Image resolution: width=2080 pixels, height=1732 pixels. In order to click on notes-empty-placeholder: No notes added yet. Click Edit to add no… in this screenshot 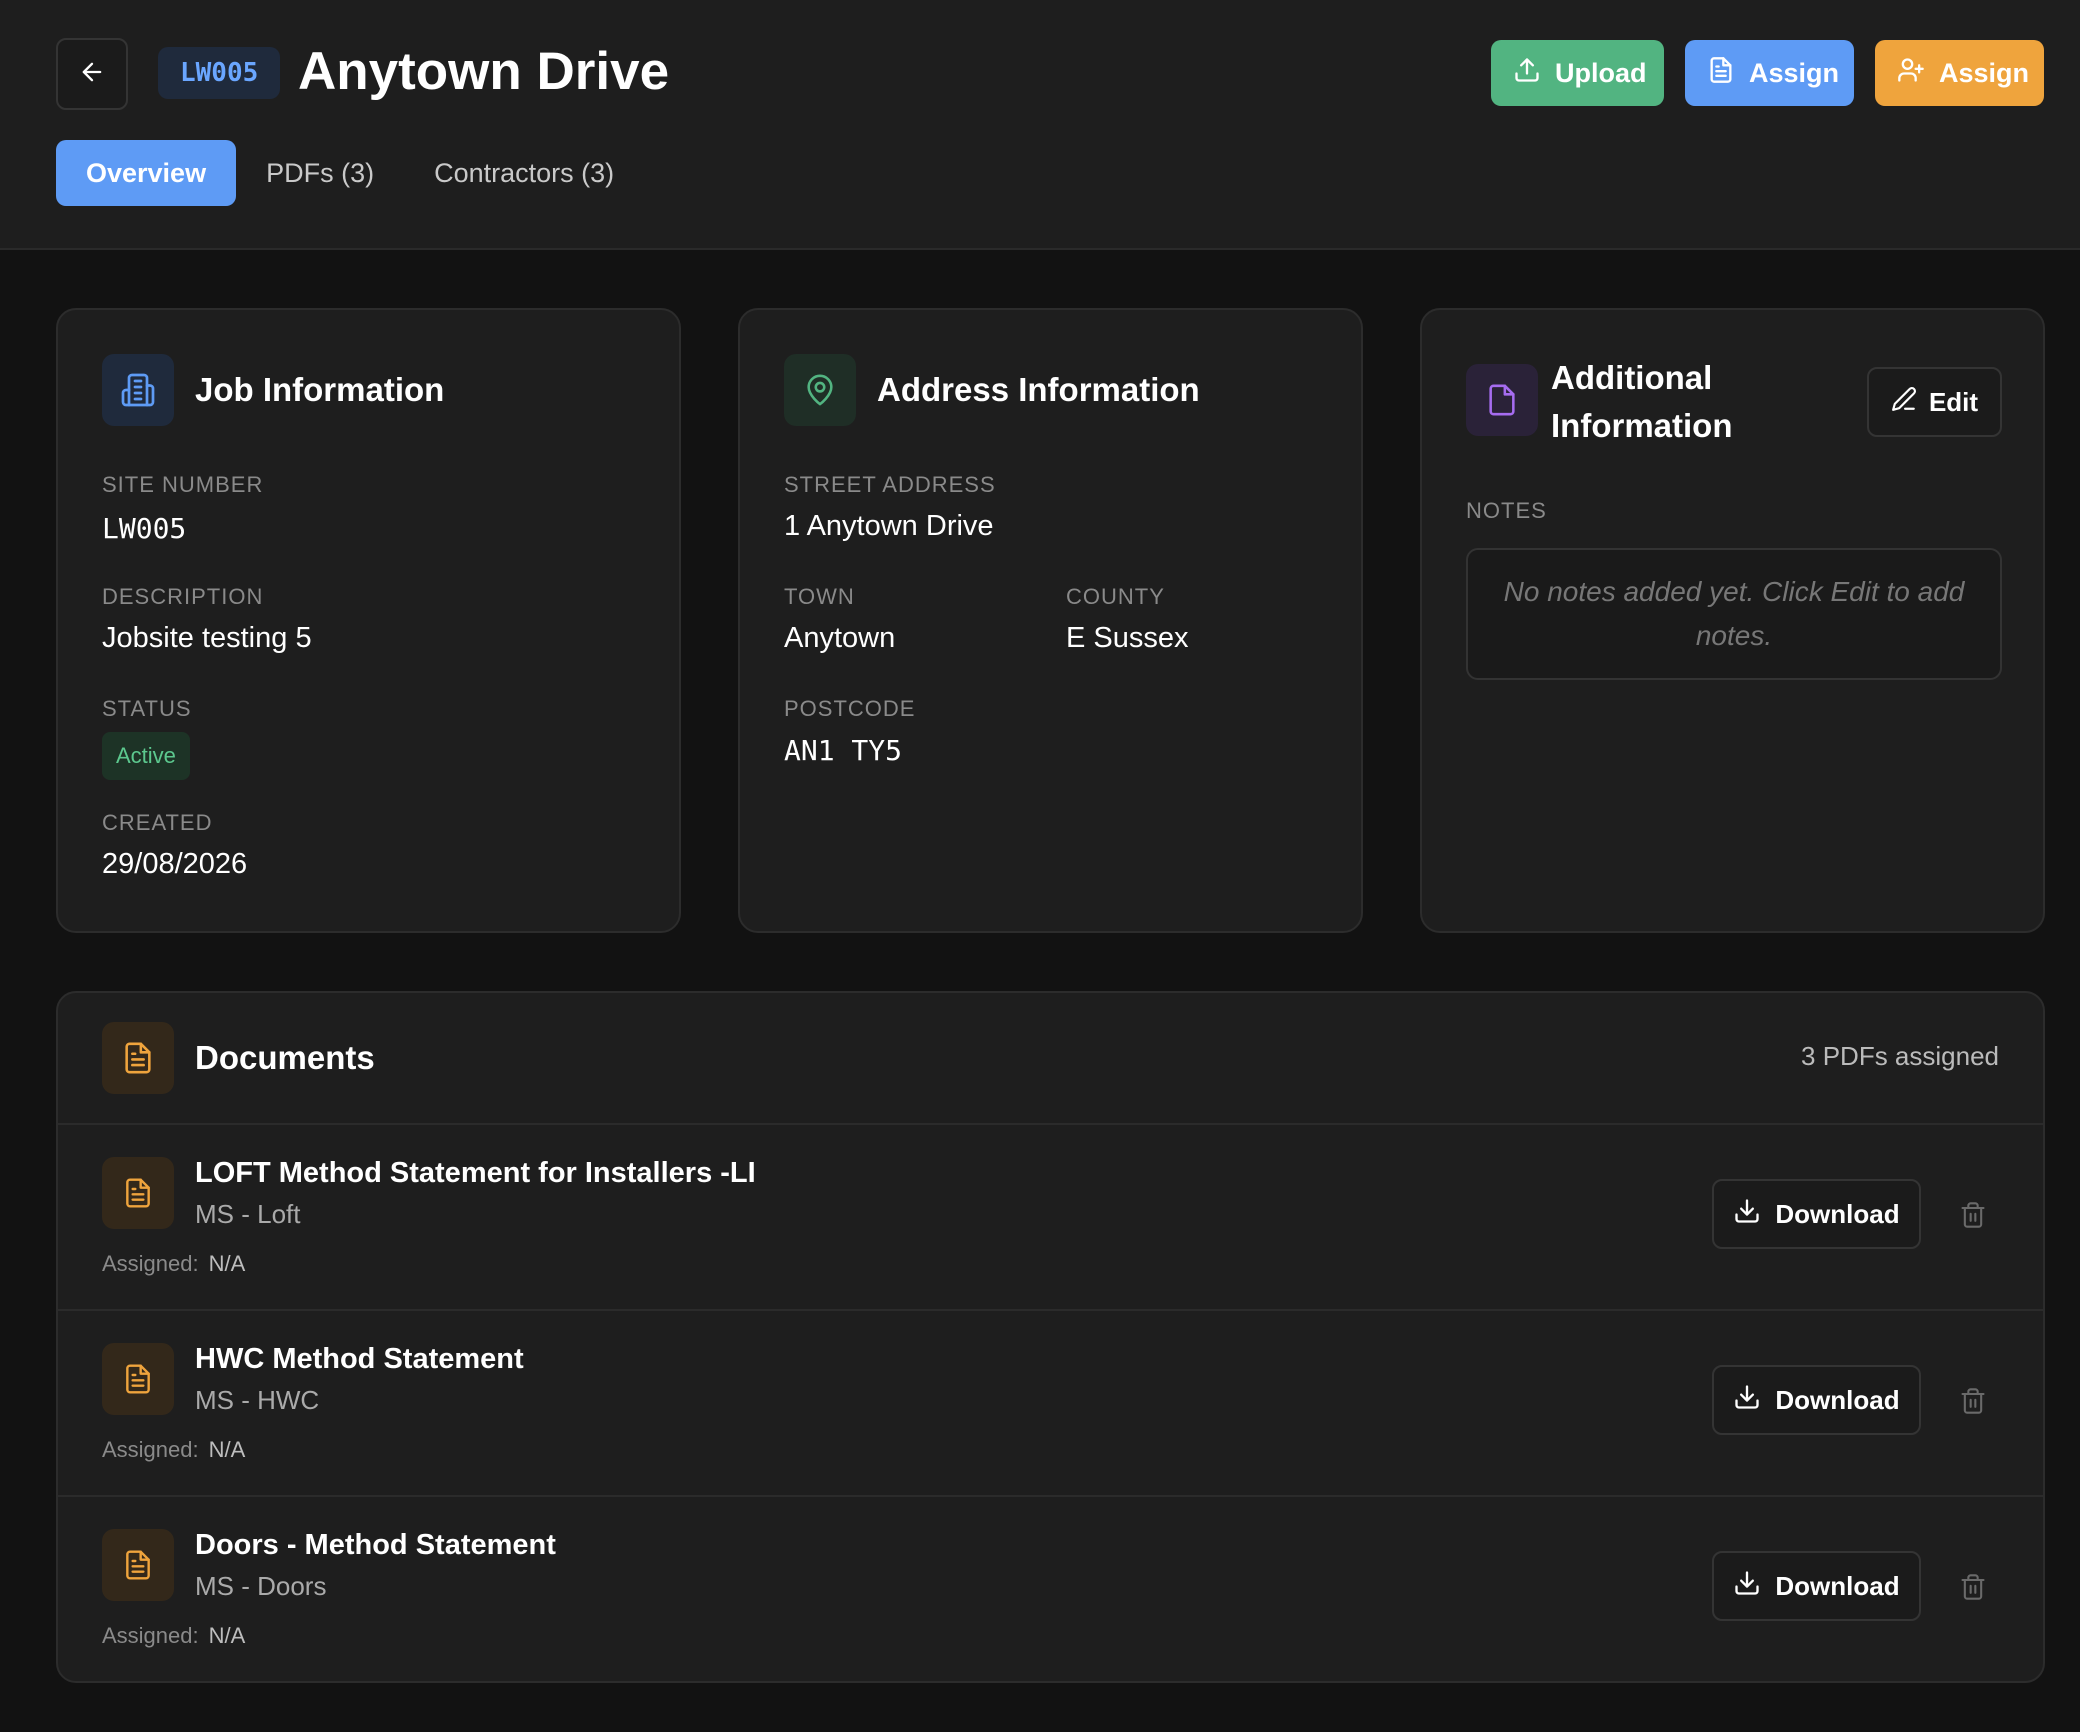, I will do `click(1734, 614)`.